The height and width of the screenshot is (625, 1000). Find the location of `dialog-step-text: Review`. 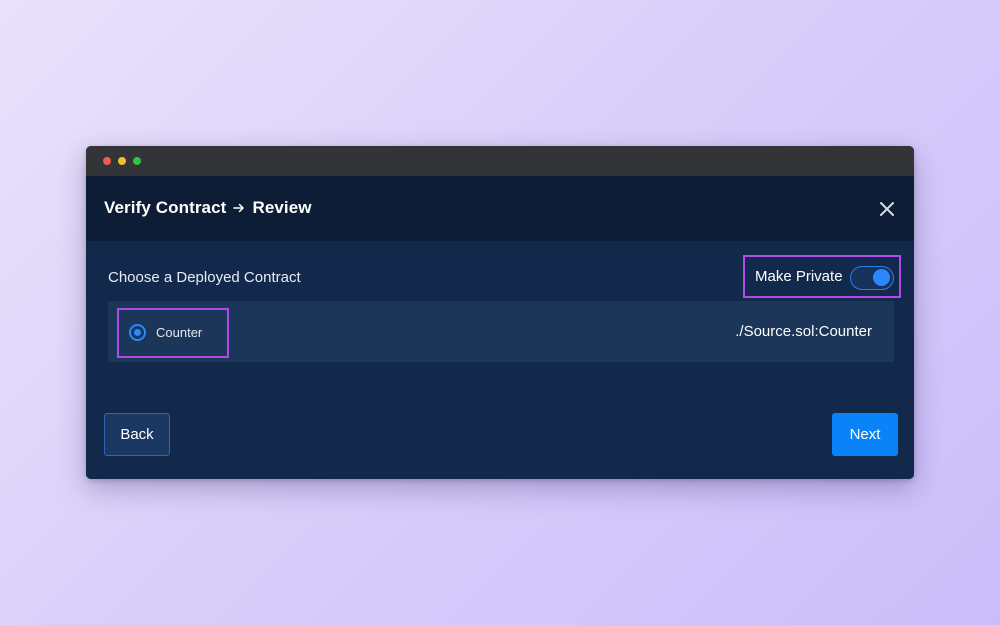

dialog-step-text: Review is located at coordinates (282, 207).